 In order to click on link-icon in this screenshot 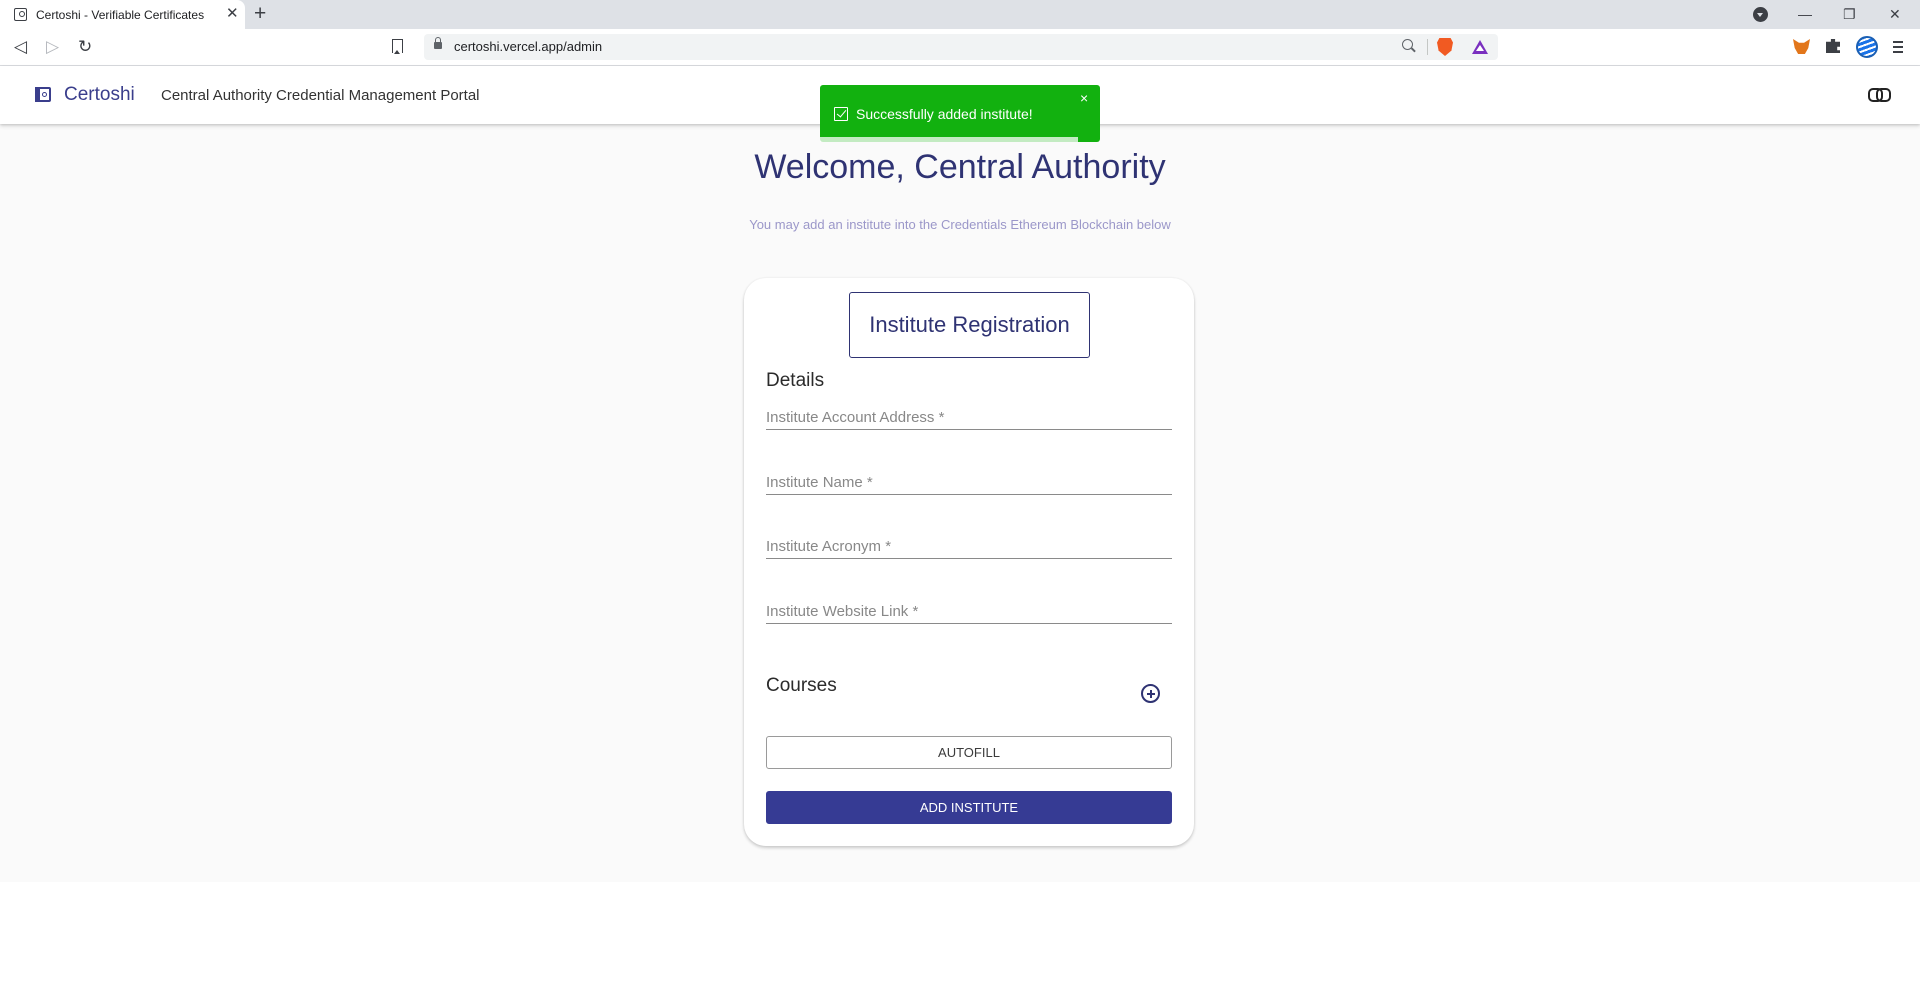, I will do `click(1879, 95)`.